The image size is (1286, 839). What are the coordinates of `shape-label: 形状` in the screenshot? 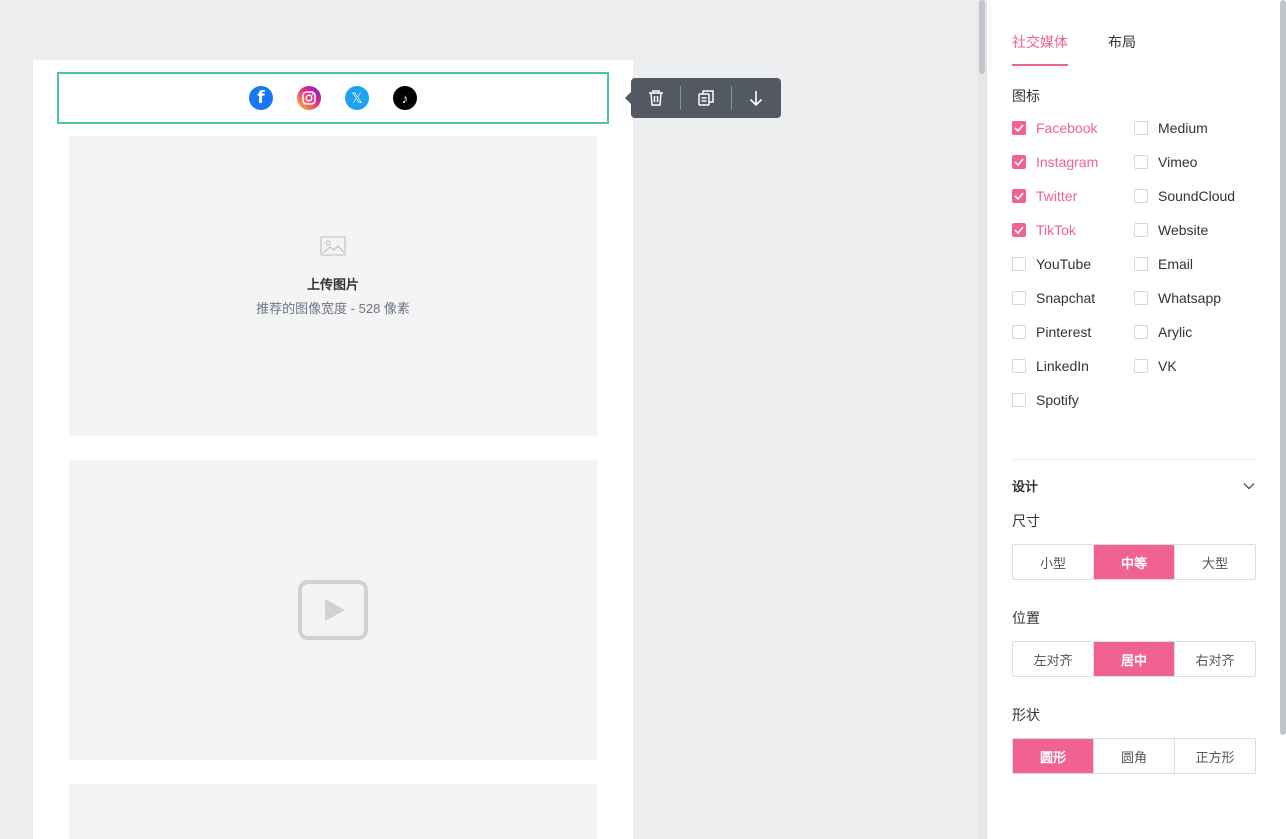 It's located at (1026, 715).